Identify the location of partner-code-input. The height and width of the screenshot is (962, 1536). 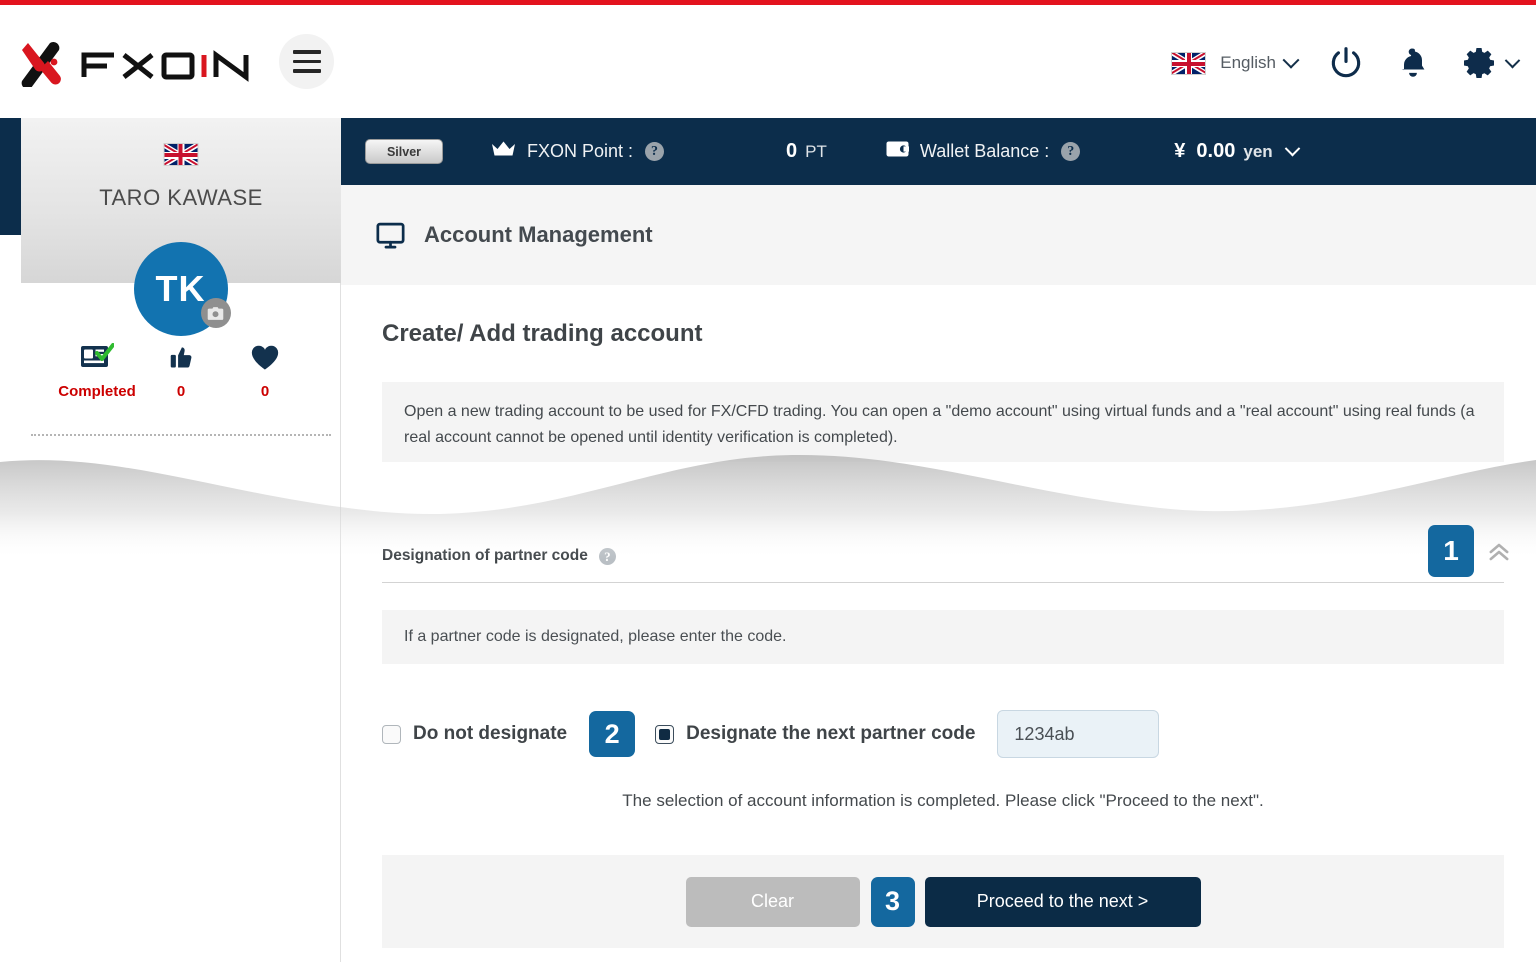
(1078, 734).